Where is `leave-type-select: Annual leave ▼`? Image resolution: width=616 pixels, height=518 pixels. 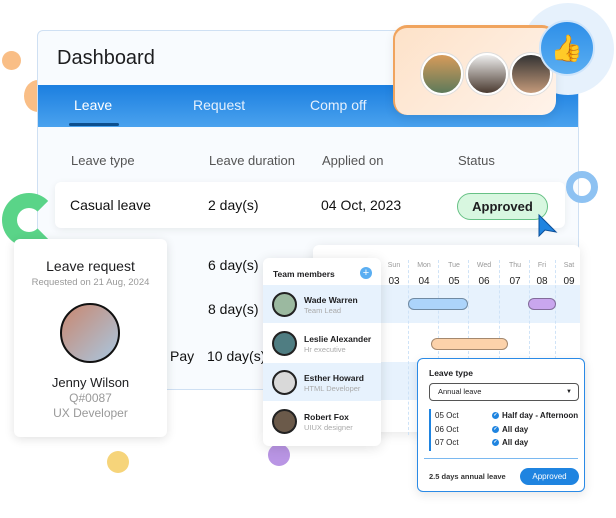 leave-type-select: Annual leave ▼ is located at coordinates (504, 392).